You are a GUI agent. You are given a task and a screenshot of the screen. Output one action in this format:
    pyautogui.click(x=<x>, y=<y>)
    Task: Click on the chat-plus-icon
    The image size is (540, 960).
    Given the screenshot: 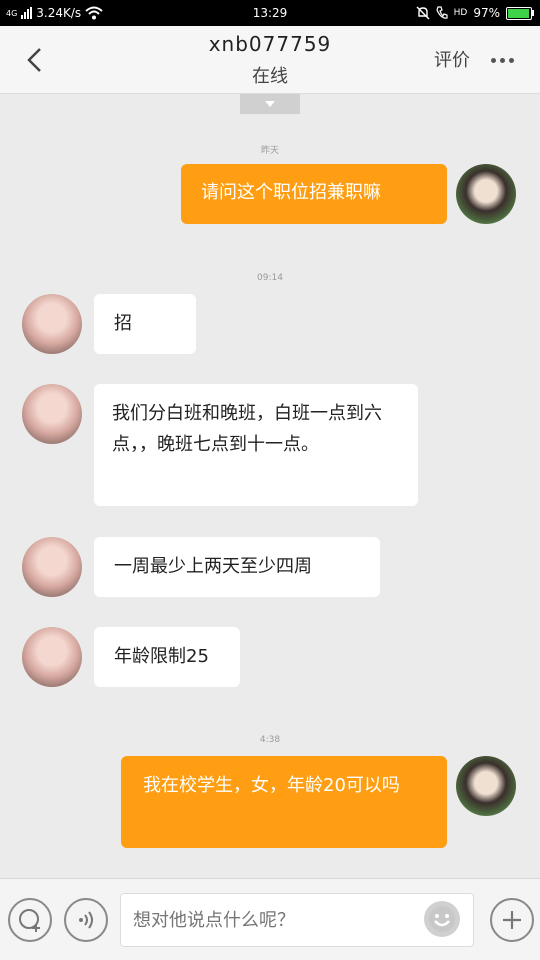 What is the action you would take?
    pyautogui.click(x=29, y=920)
    